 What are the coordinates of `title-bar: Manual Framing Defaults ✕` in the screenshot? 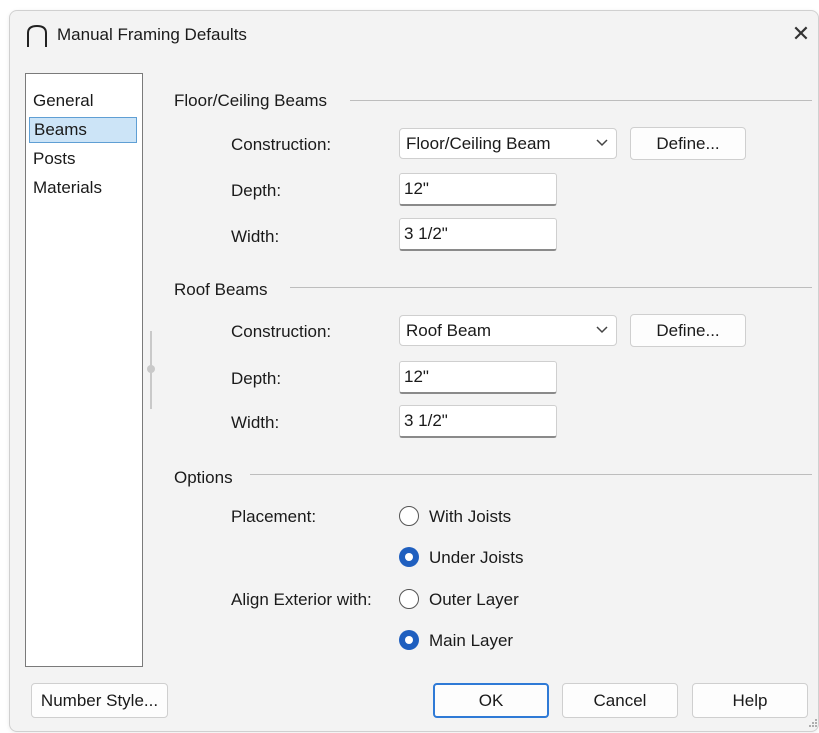 It's located at (414, 34).